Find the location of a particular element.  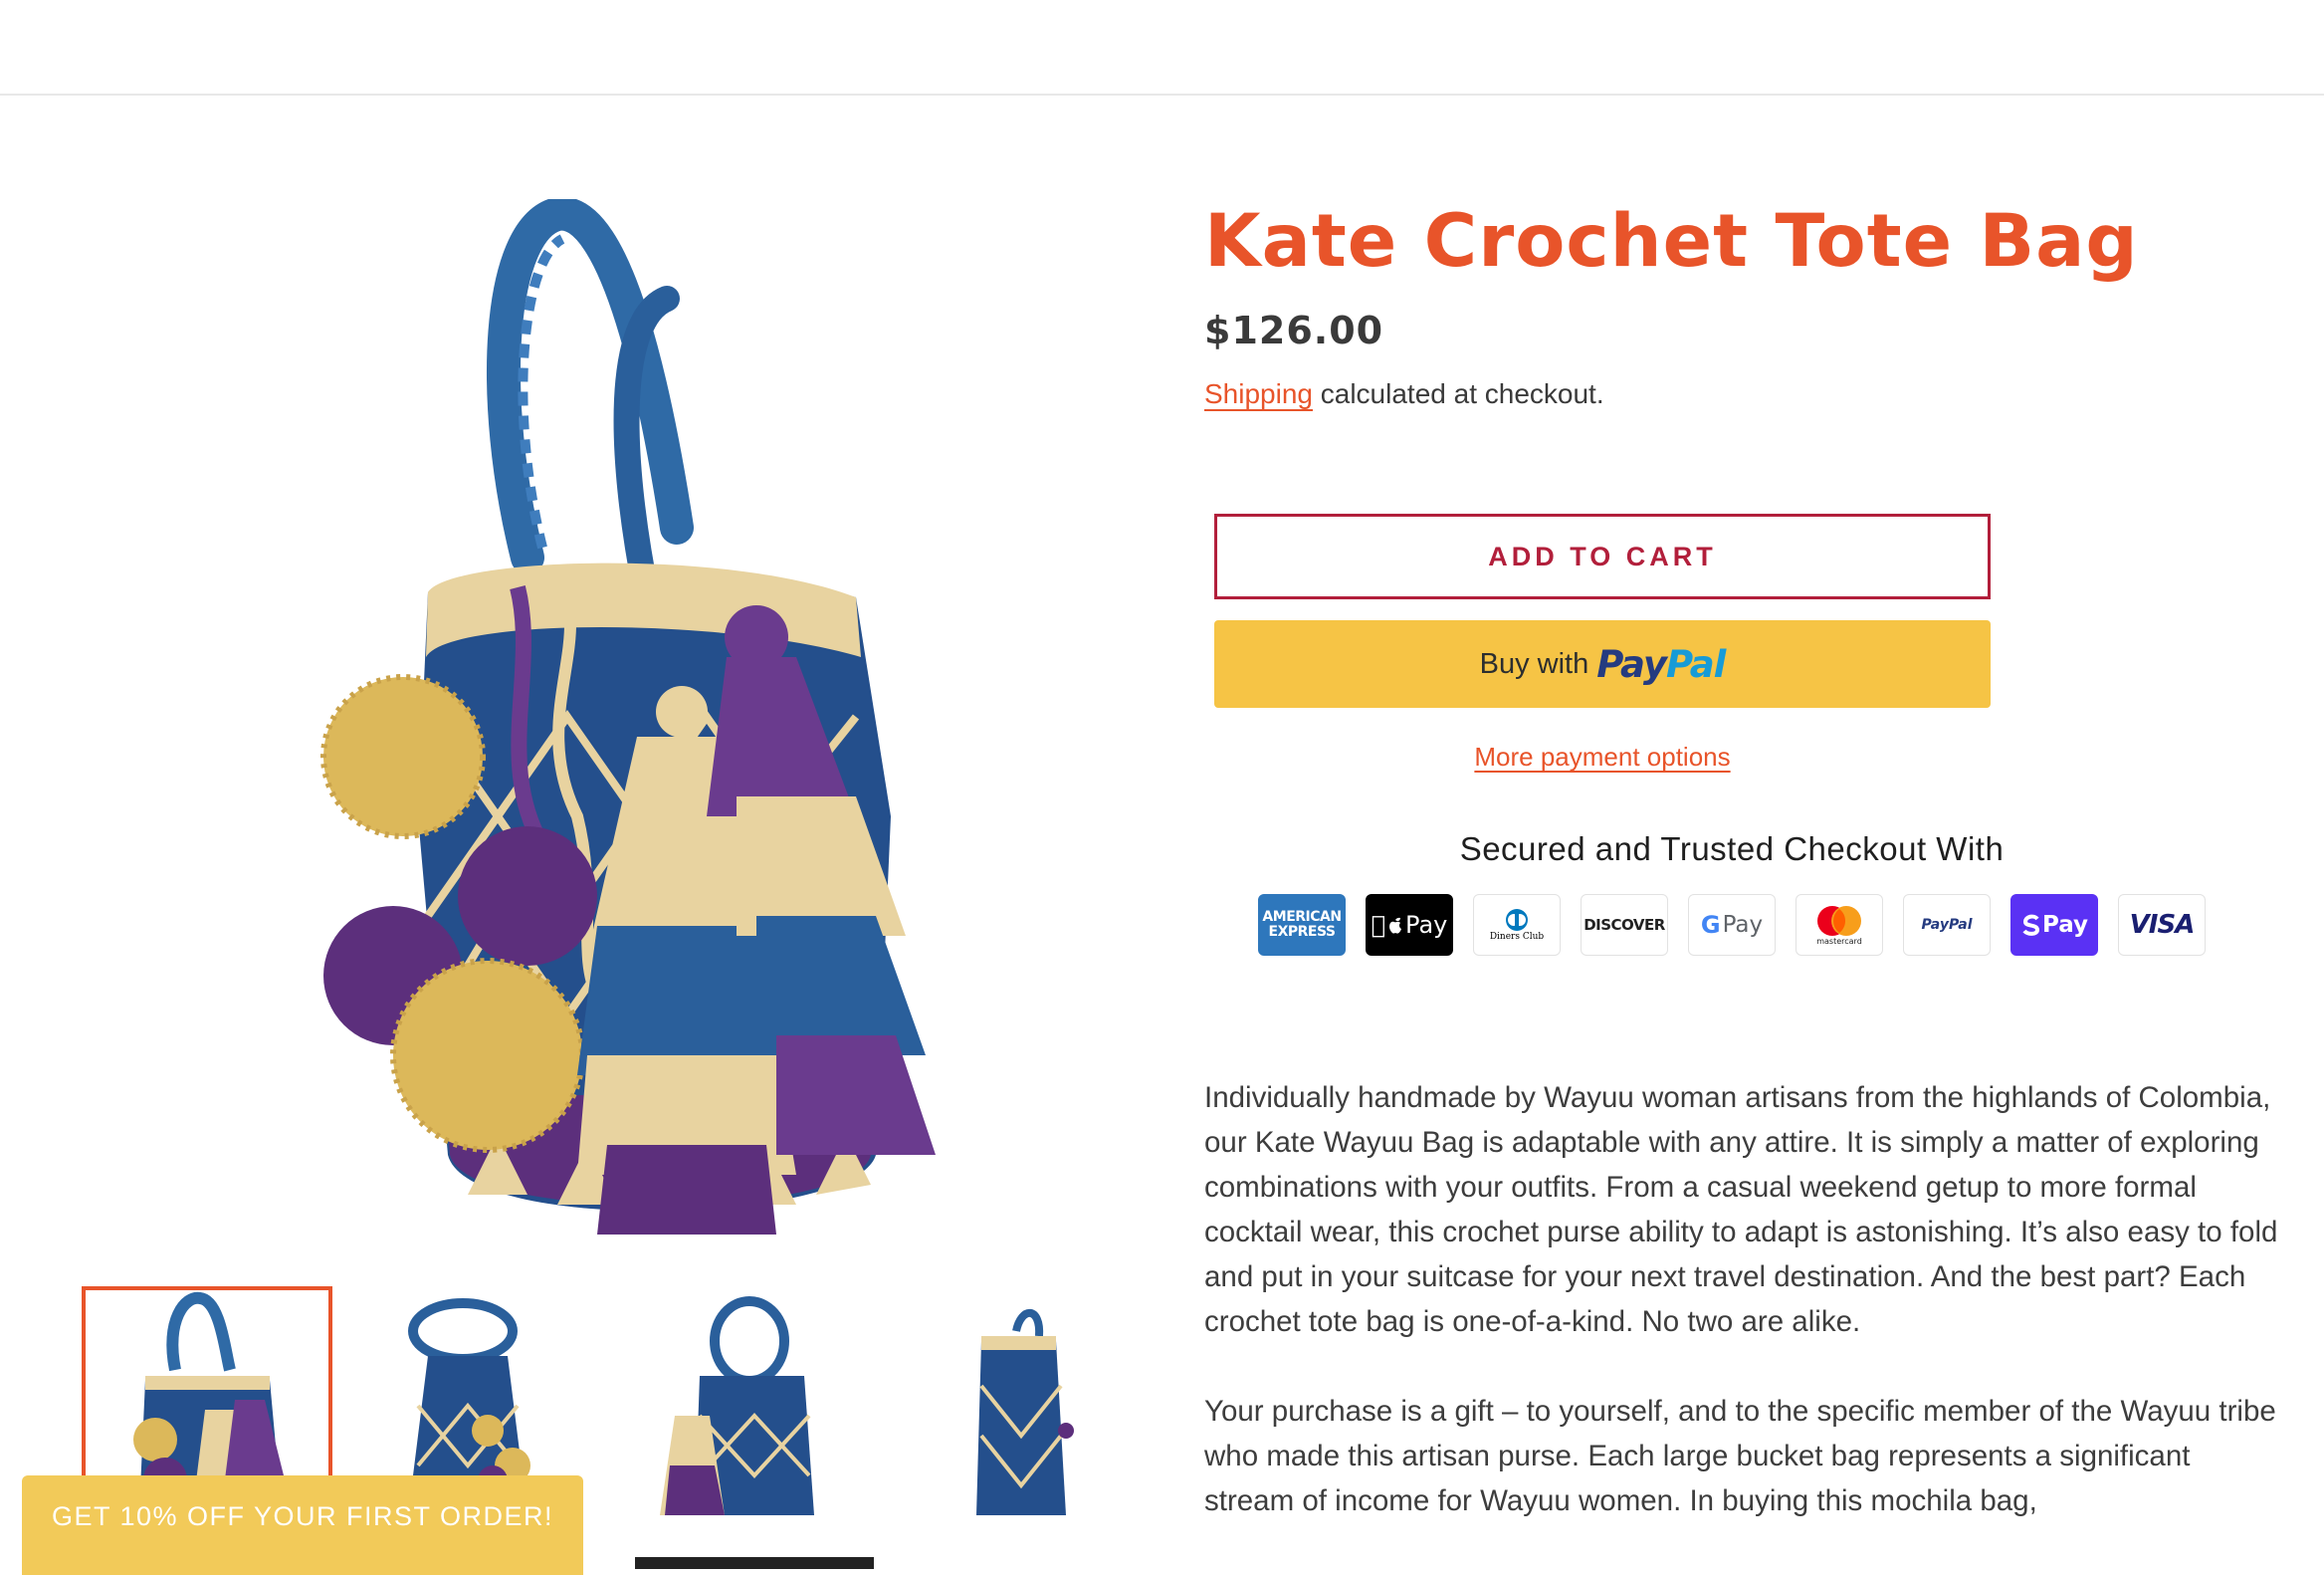

more-payment-options-link: More payment options is located at coordinates (1602, 757).